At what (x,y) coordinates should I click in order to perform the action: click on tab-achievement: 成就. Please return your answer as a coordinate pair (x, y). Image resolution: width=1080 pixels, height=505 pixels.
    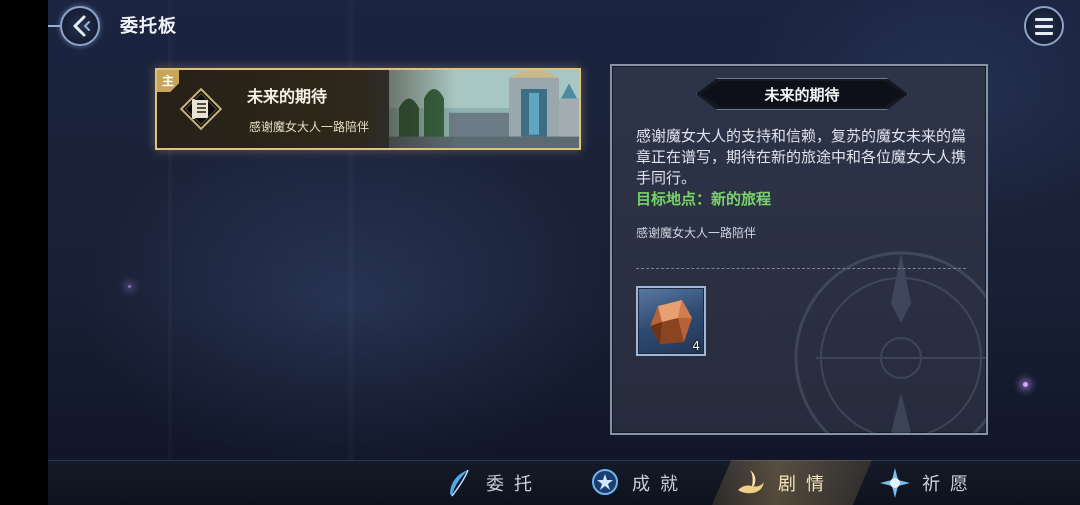
    Looking at the image, I should click on (638, 482).